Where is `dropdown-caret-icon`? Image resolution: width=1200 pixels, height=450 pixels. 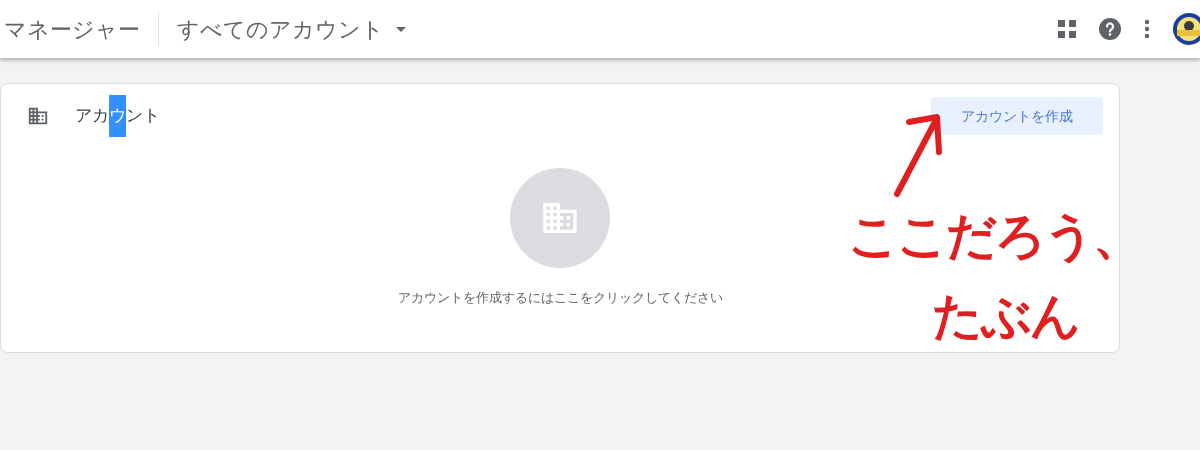 dropdown-caret-icon is located at coordinates (401, 29).